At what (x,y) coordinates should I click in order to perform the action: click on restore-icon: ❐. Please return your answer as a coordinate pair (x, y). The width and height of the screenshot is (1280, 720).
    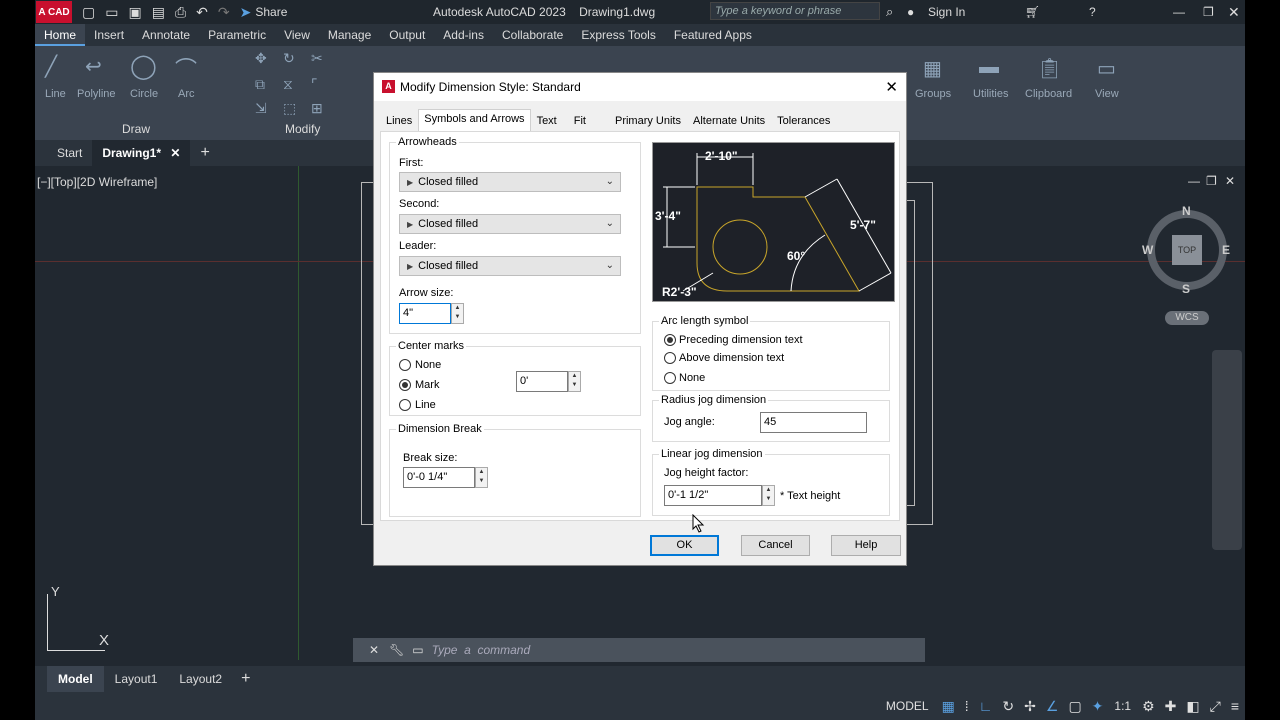
    Looking at the image, I should click on (1208, 12).